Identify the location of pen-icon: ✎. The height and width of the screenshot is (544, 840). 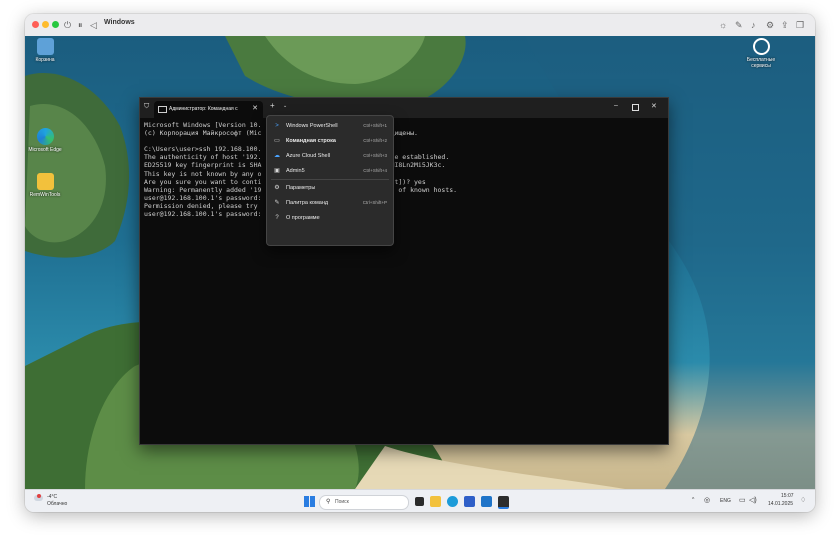
(739, 25).